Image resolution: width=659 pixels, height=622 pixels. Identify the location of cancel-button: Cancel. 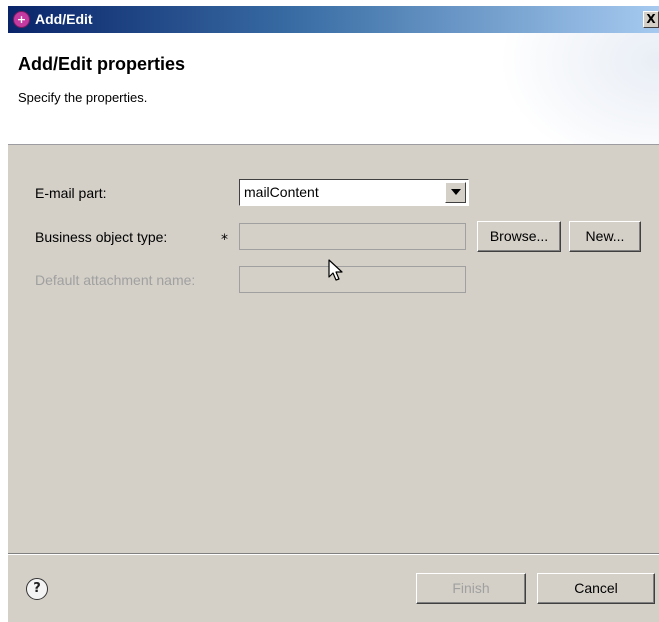
(596, 588).